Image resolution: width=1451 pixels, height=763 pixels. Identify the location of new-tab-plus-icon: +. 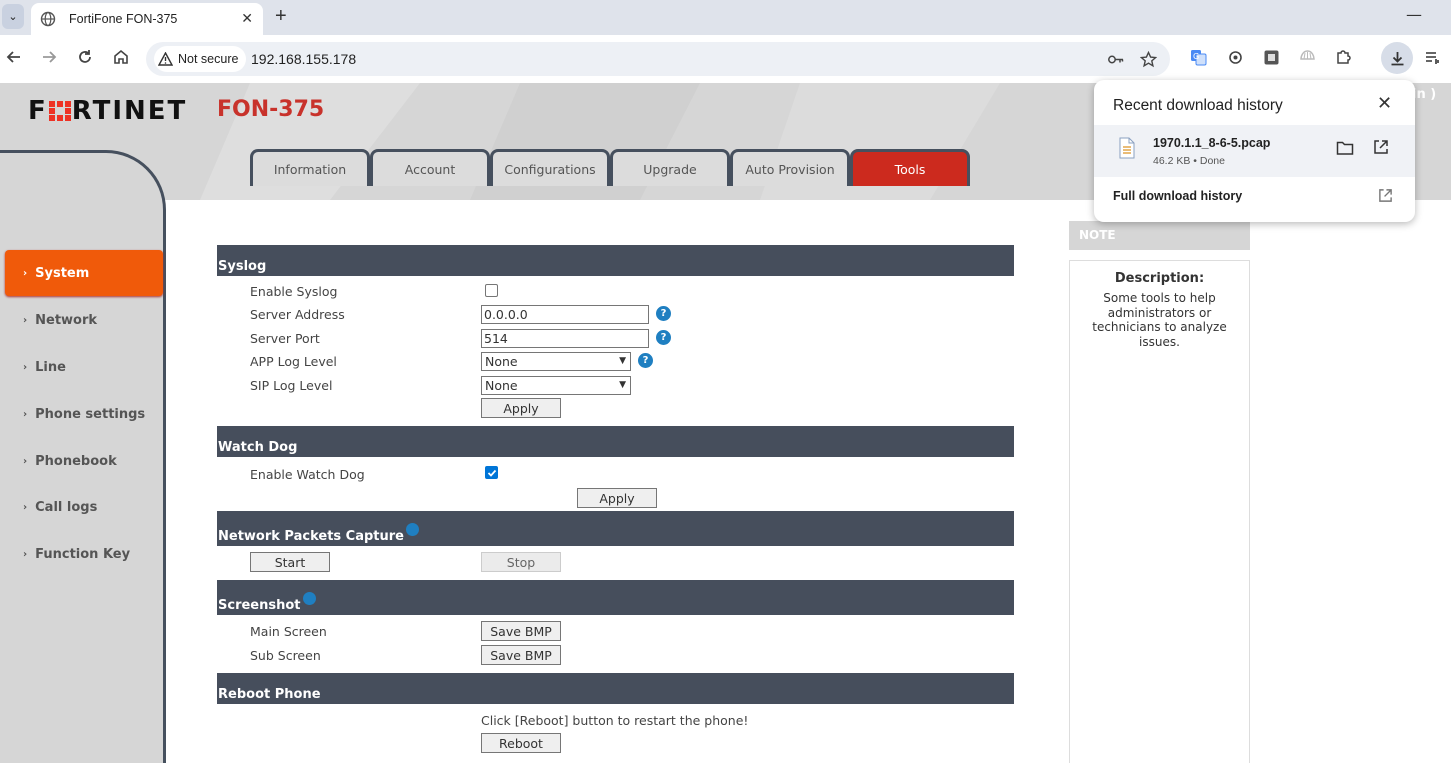
(281, 16).